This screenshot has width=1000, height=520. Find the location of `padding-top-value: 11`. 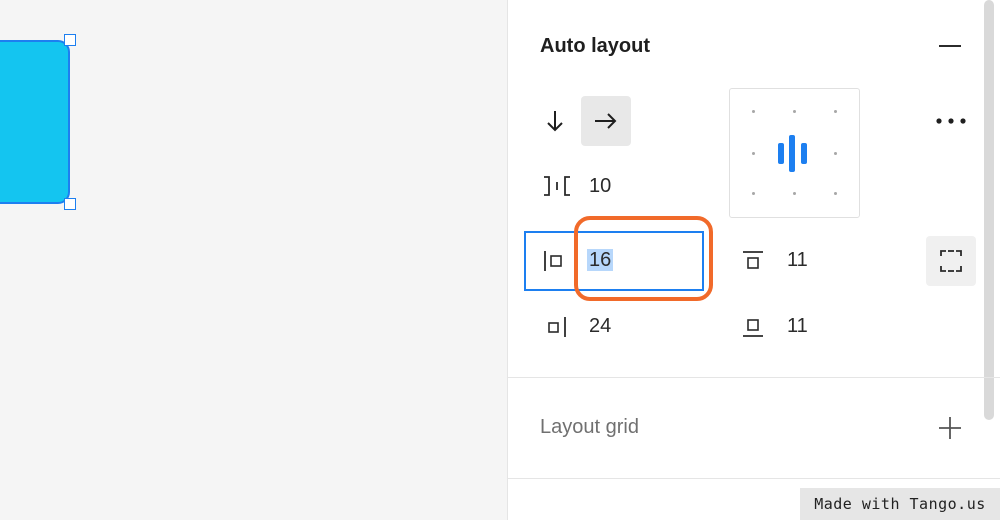

padding-top-value: 11 is located at coordinates (797, 260).